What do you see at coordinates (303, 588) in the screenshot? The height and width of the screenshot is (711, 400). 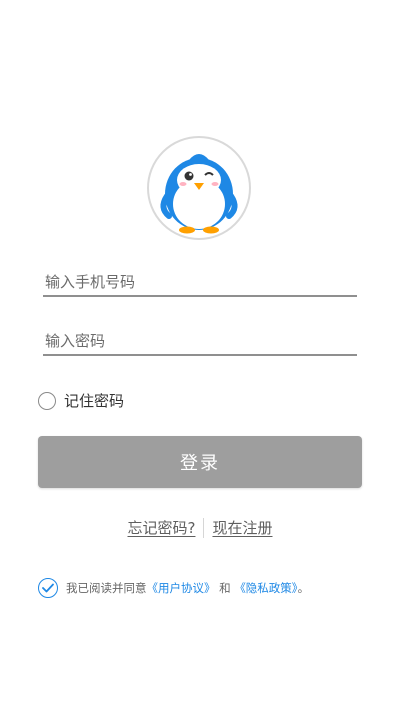 I see `agreement-suffix: 。` at bounding box center [303, 588].